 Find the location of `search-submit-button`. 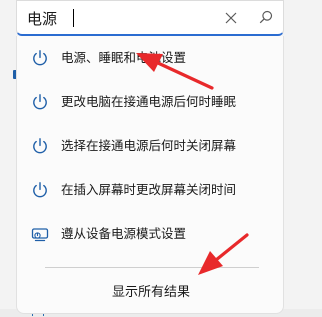

search-submit-button is located at coordinates (266, 18).